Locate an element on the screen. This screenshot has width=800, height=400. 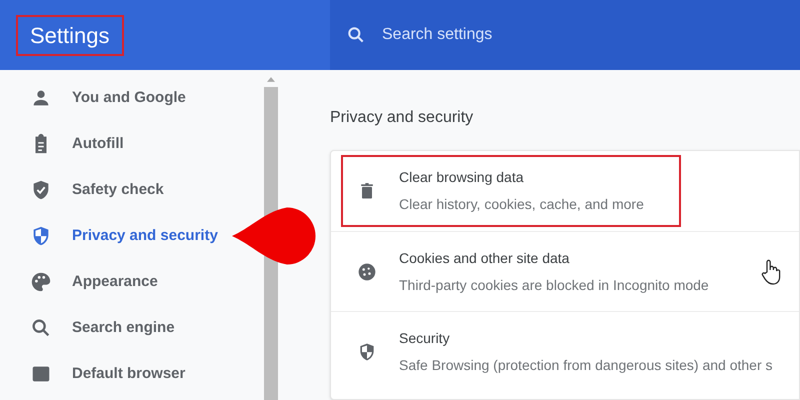
sidebar-item: Appearance is located at coordinates (114, 282).